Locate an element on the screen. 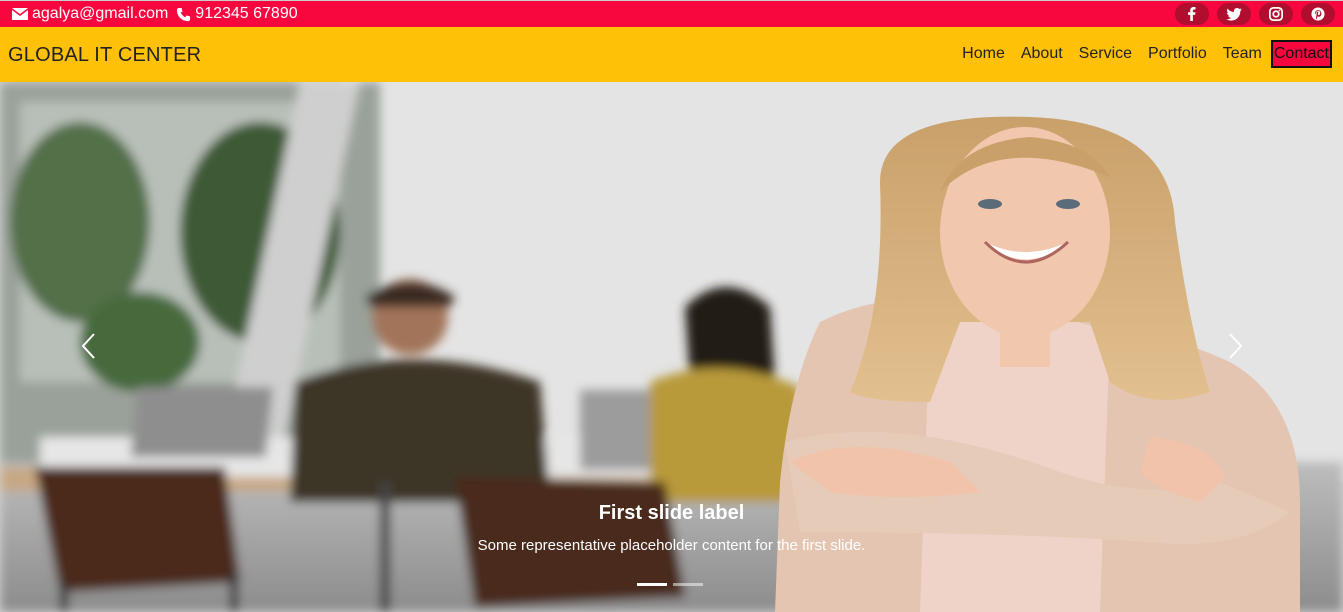 The height and width of the screenshot is (612, 1343). contact-info: agalya@gmail.com 912345 67890 is located at coordinates (155, 14).